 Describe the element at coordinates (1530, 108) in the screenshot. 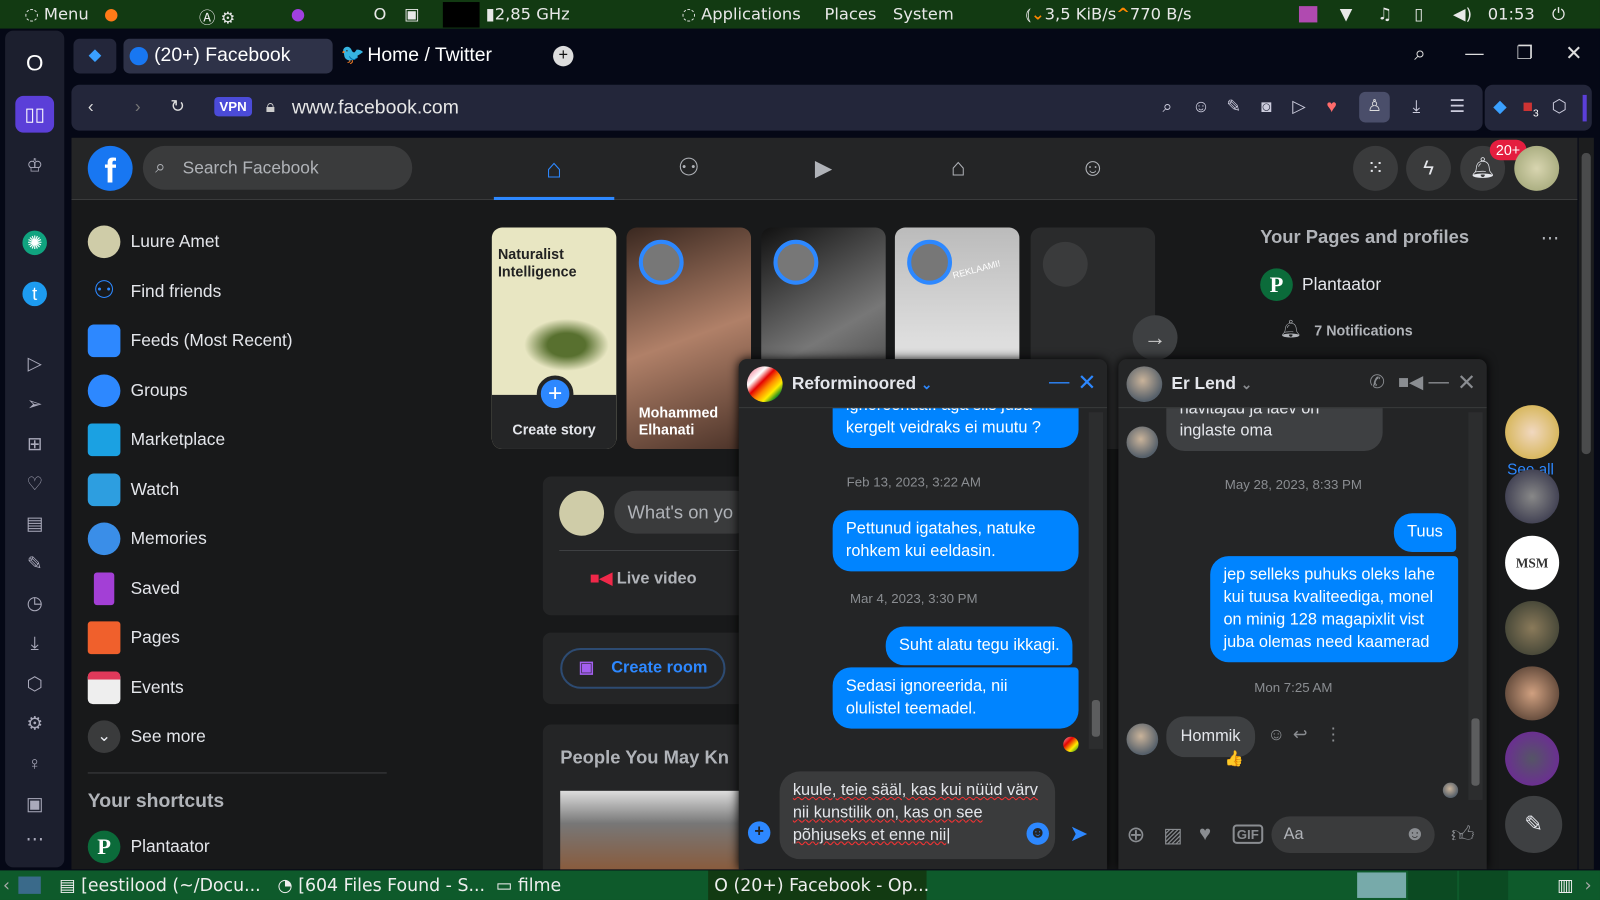

I see `extension-icon: ■3` at that location.